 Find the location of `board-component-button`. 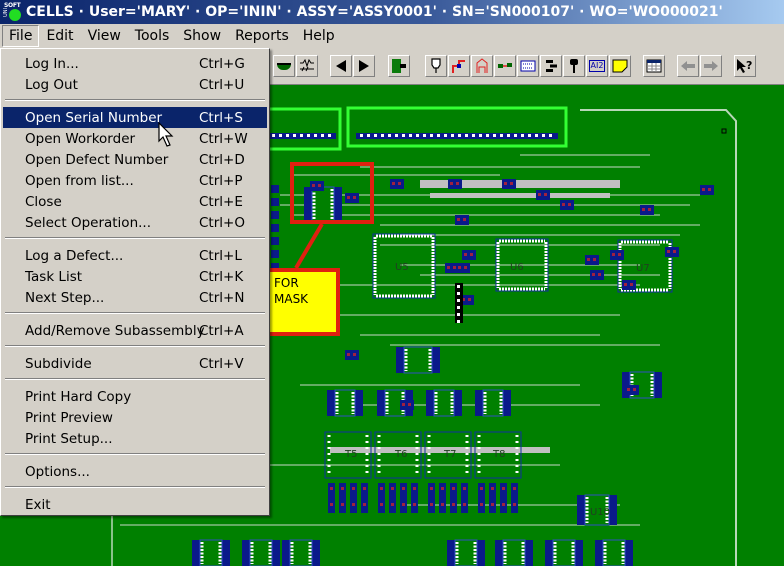

board-component-button is located at coordinates (284, 66).